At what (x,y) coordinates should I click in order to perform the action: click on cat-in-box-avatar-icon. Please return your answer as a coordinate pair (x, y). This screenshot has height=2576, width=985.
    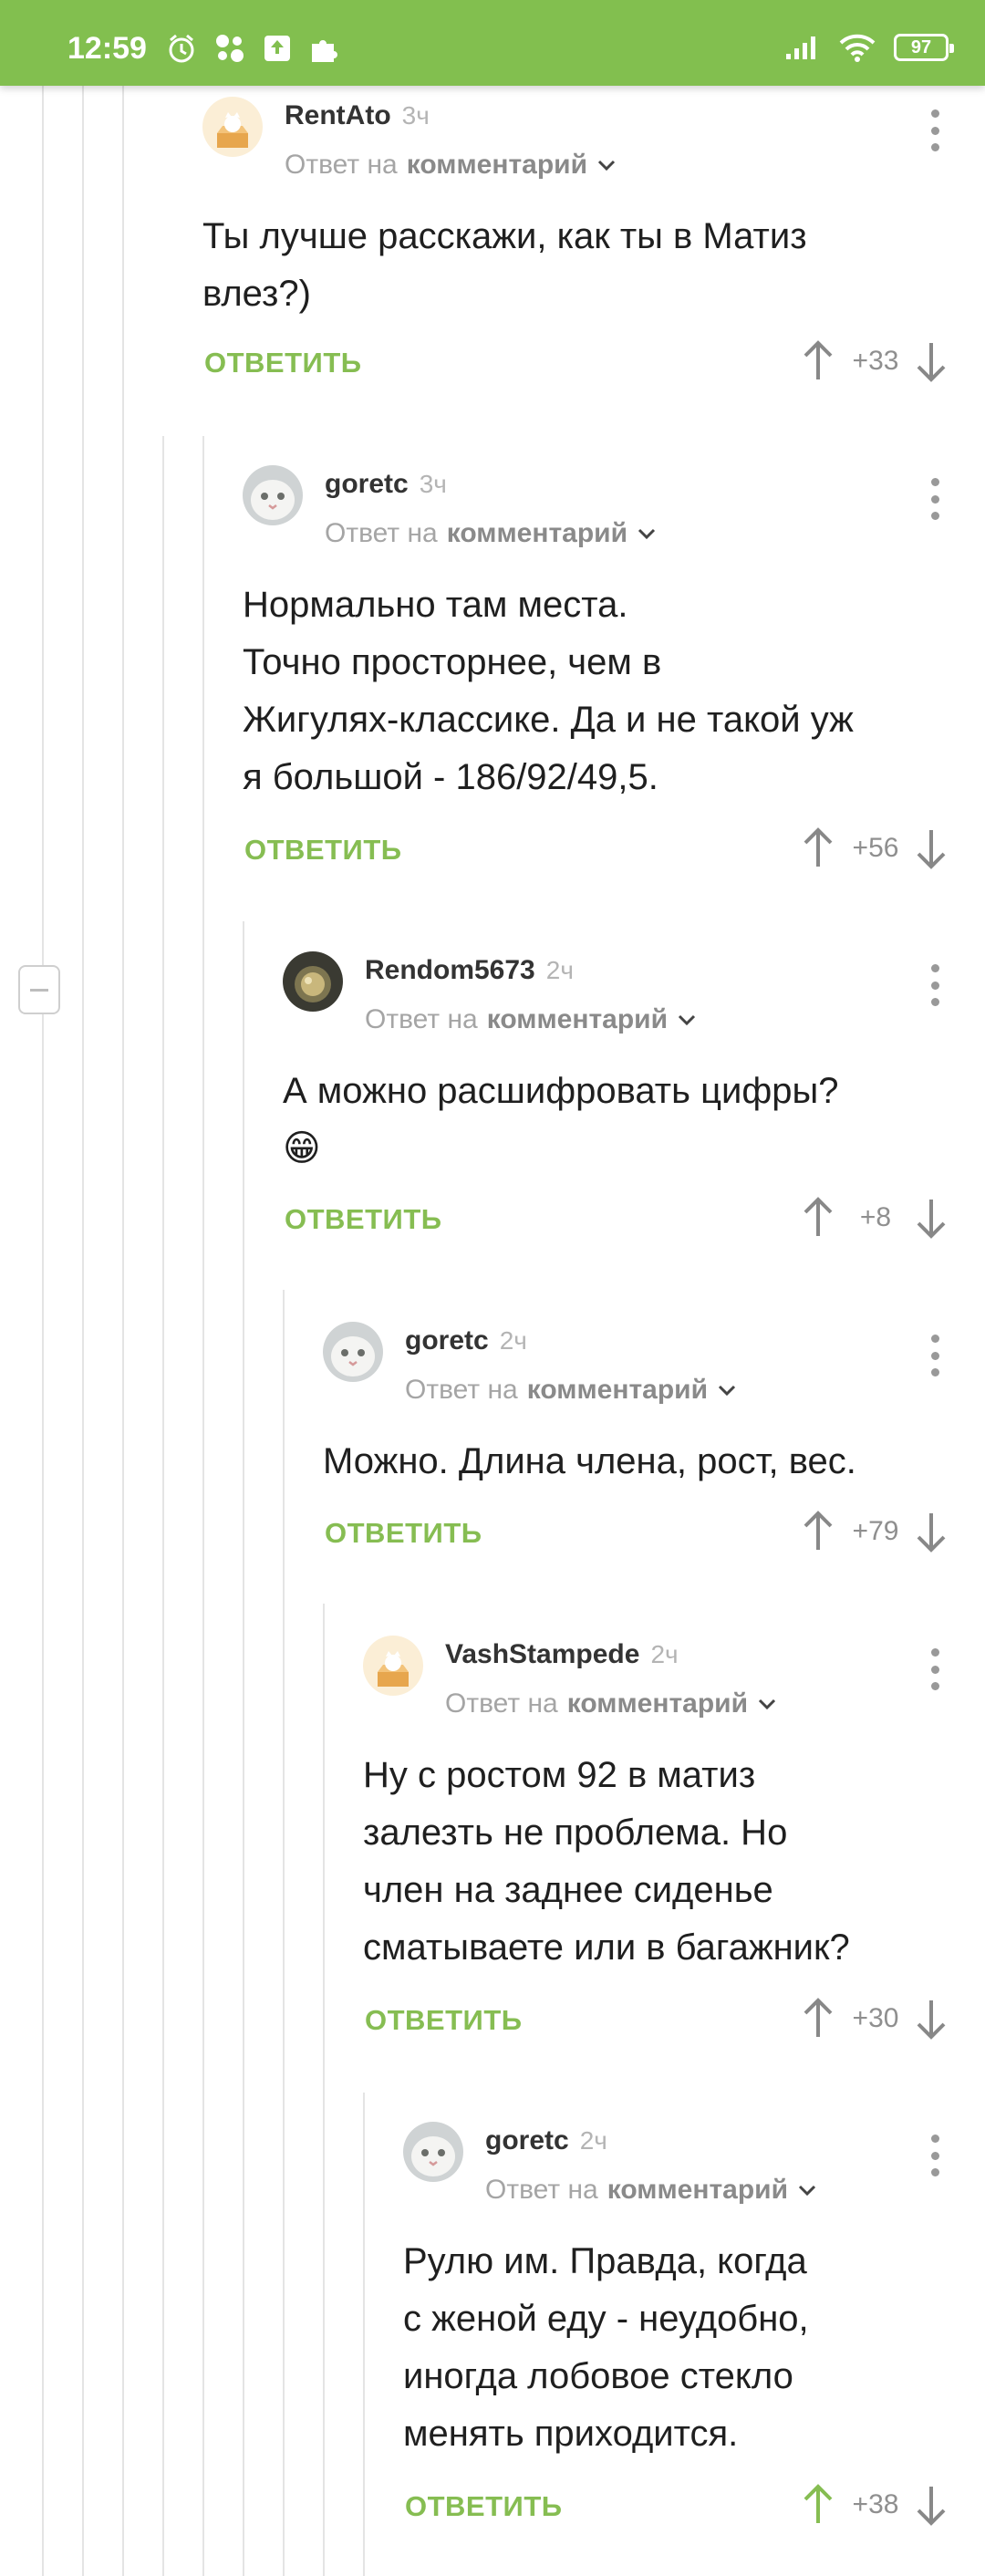
    Looking at the image, I should click on (232, 127).